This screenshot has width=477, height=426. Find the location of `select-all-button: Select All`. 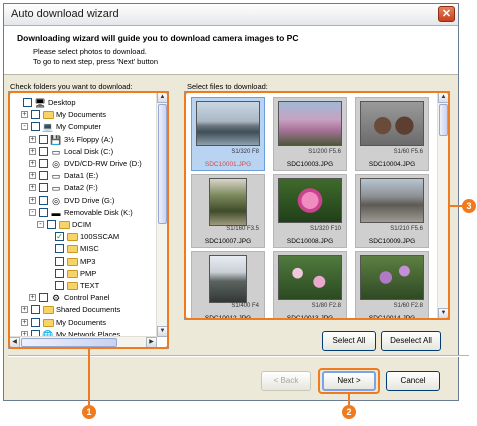

select-all-button: Select All is located at coordinates (349, 341).